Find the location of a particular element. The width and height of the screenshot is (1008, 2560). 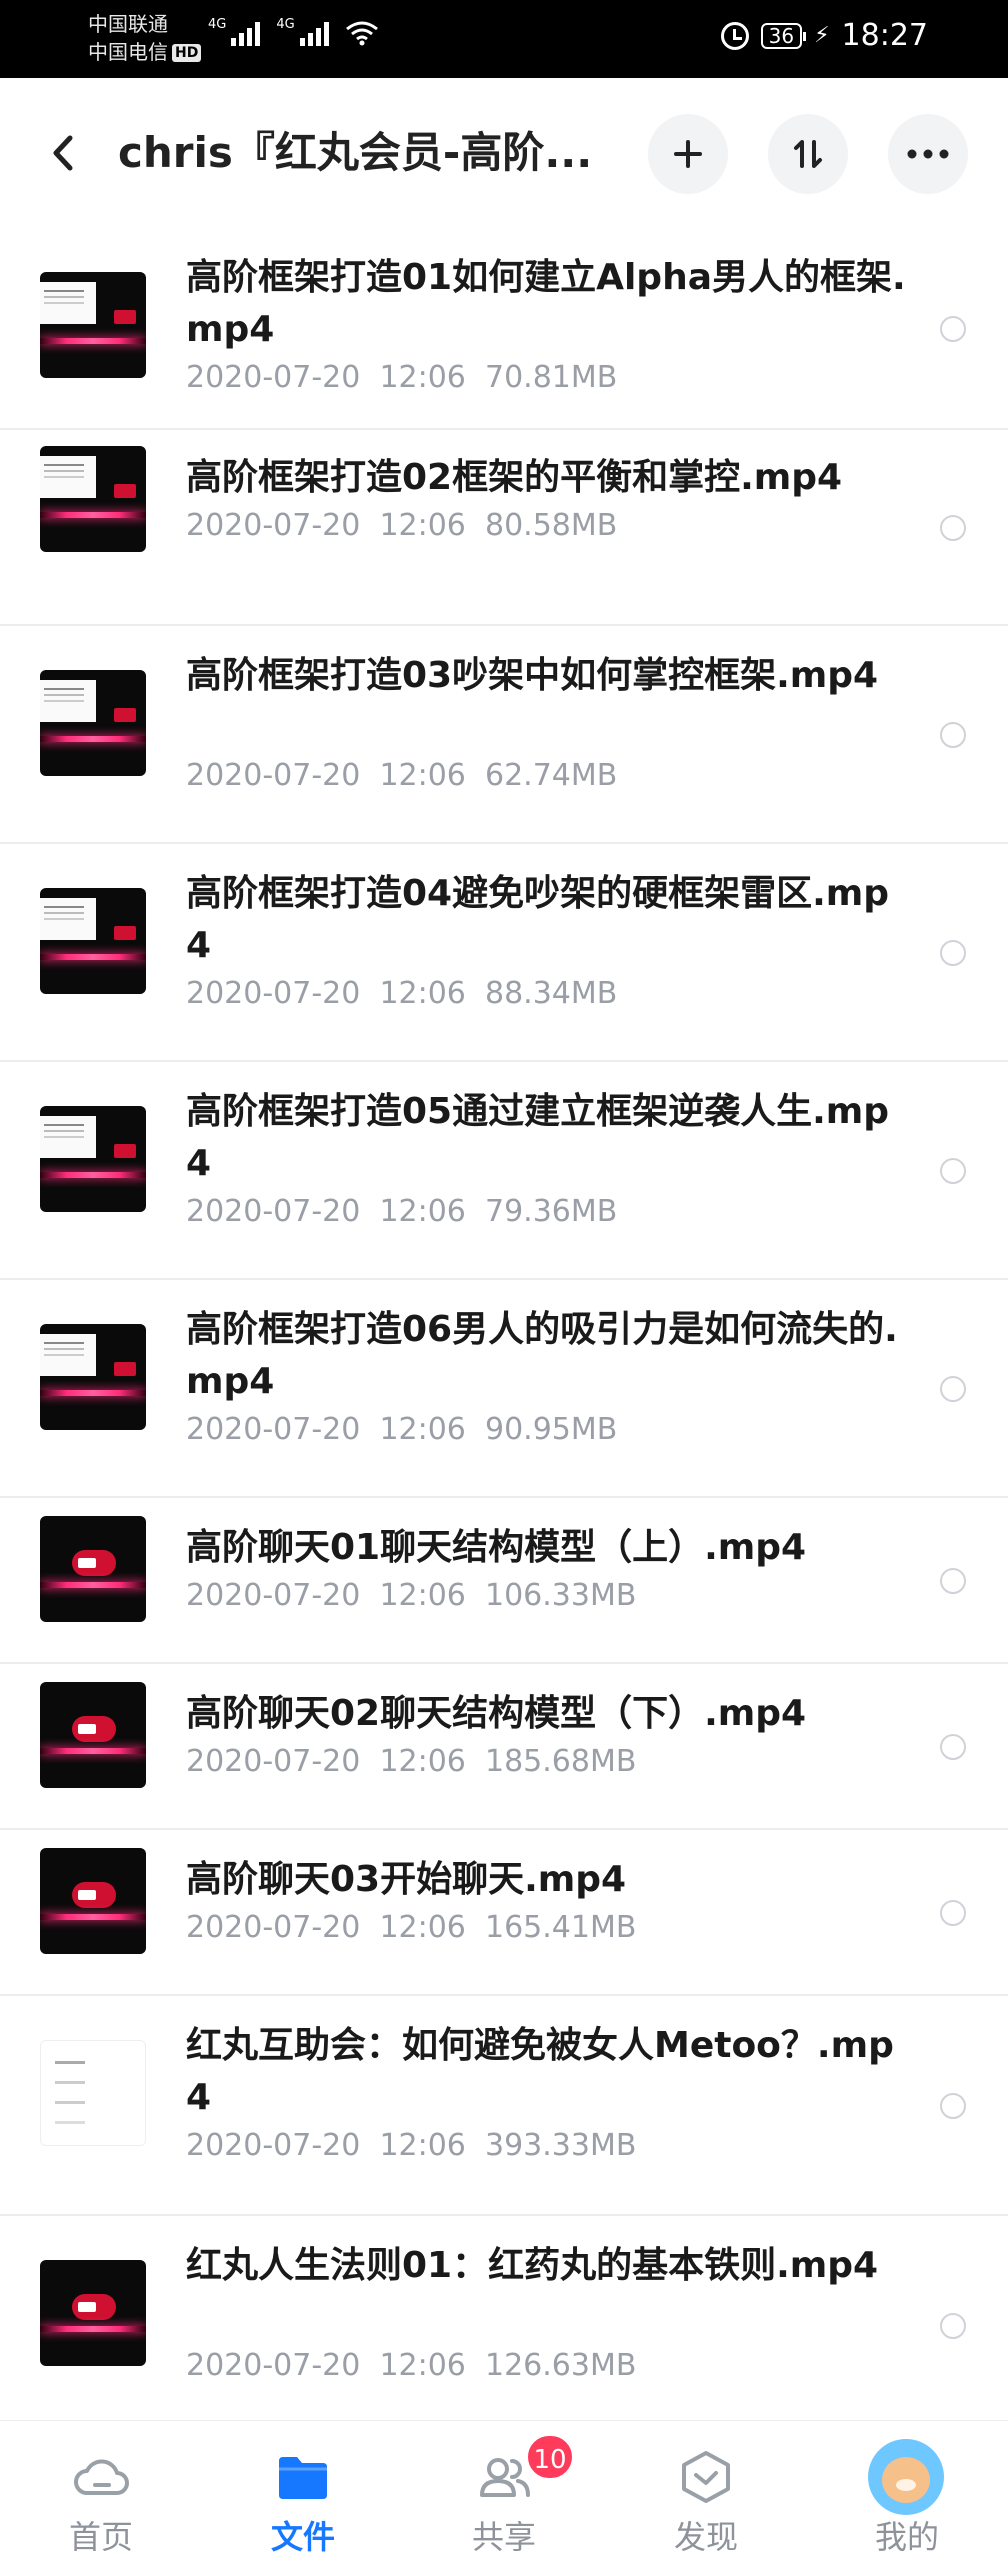

file-meta: 2020-07-20 12:06 165.41MB is located at coordinates (411, 1928).